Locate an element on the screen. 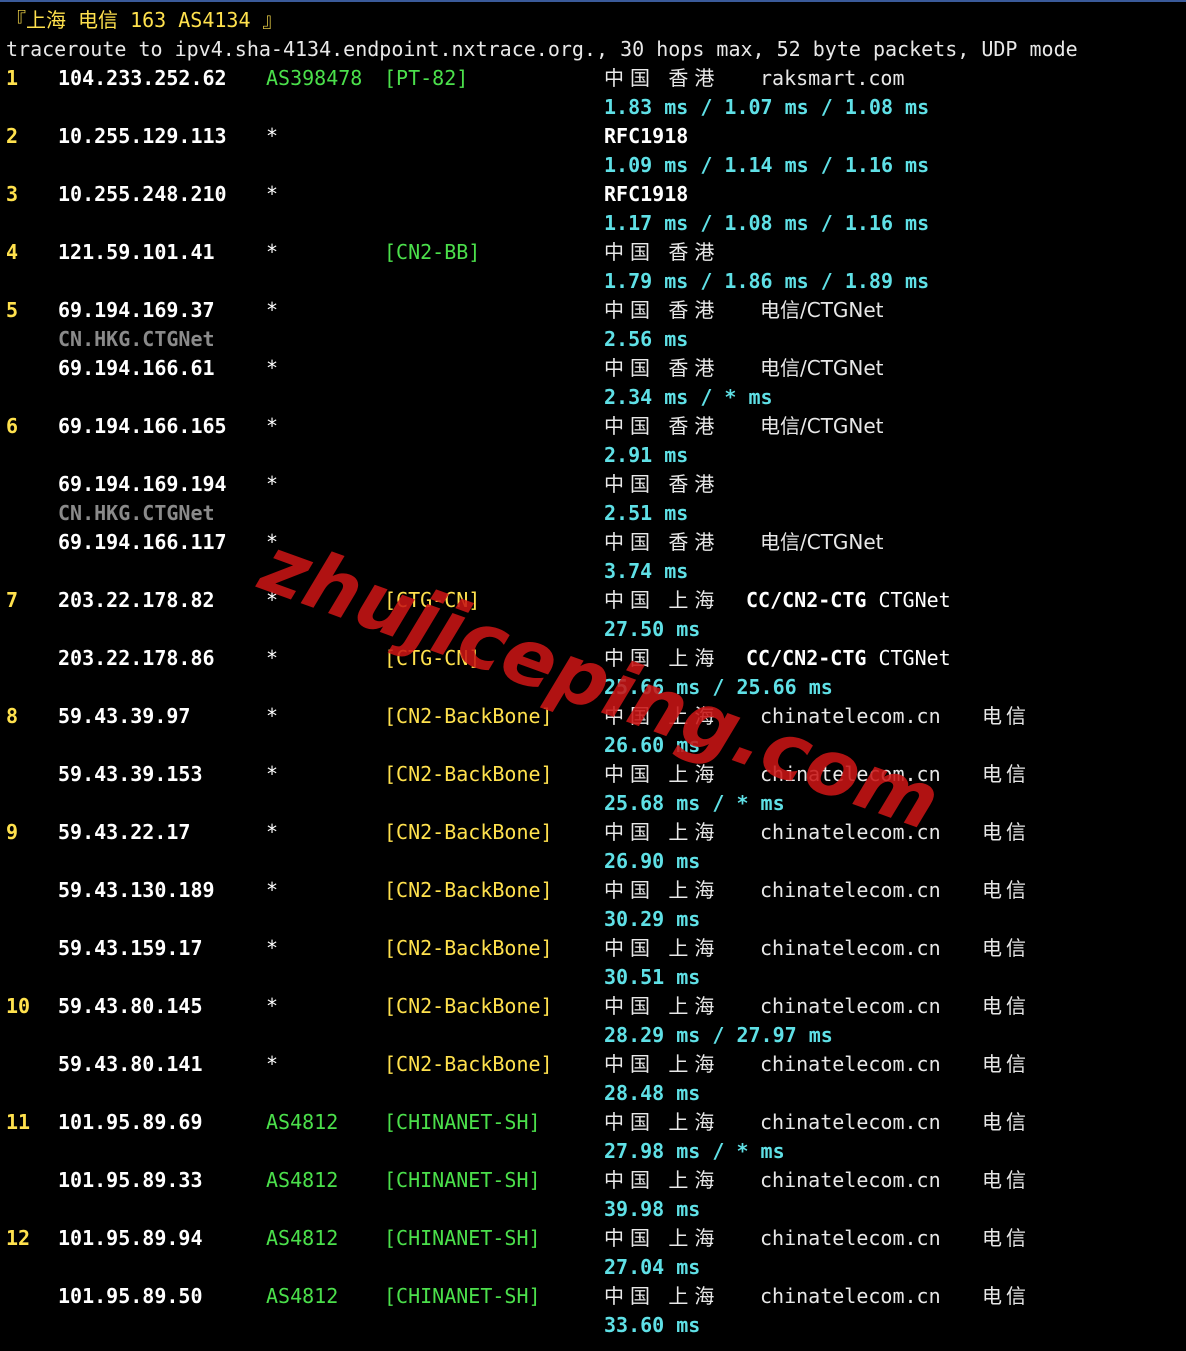 The height and width of the screenshot is (1351, 1186). hop-ip: 101.95.89.69 is located at coordinates (130, 1122).